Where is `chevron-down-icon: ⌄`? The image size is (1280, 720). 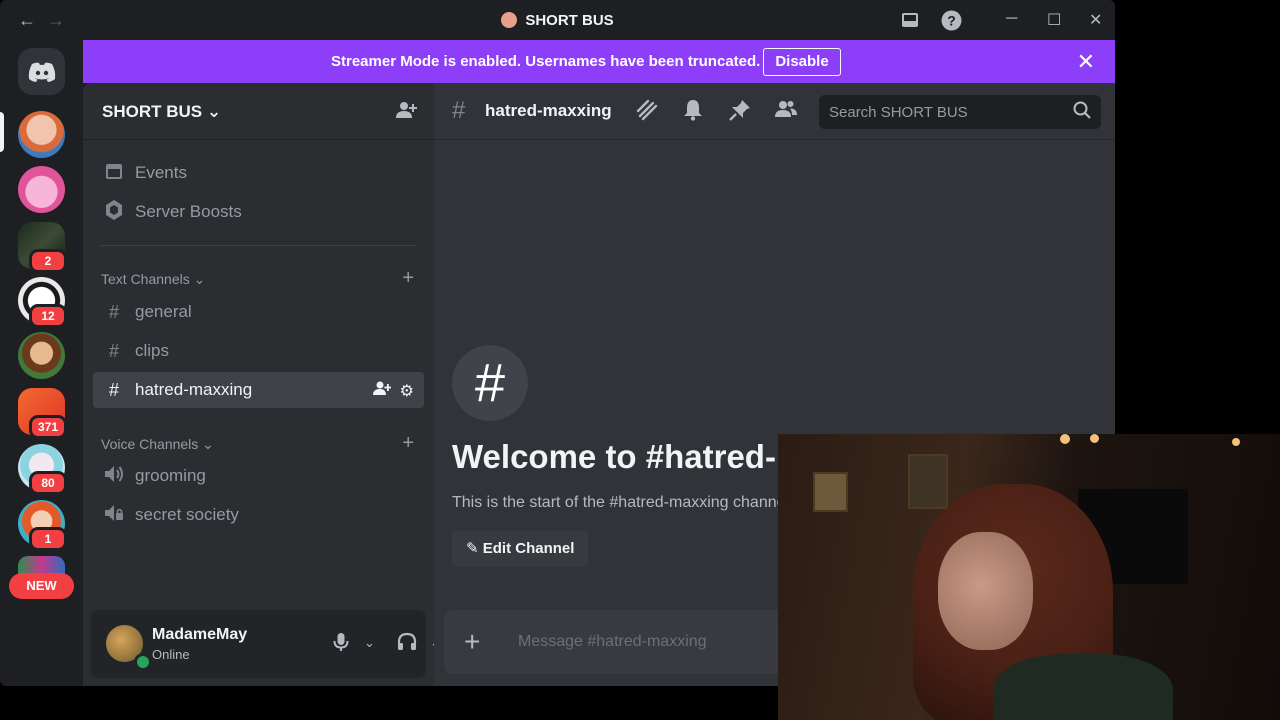
chevron-down-icon: ⌄ is located at coordinates (369, 643).